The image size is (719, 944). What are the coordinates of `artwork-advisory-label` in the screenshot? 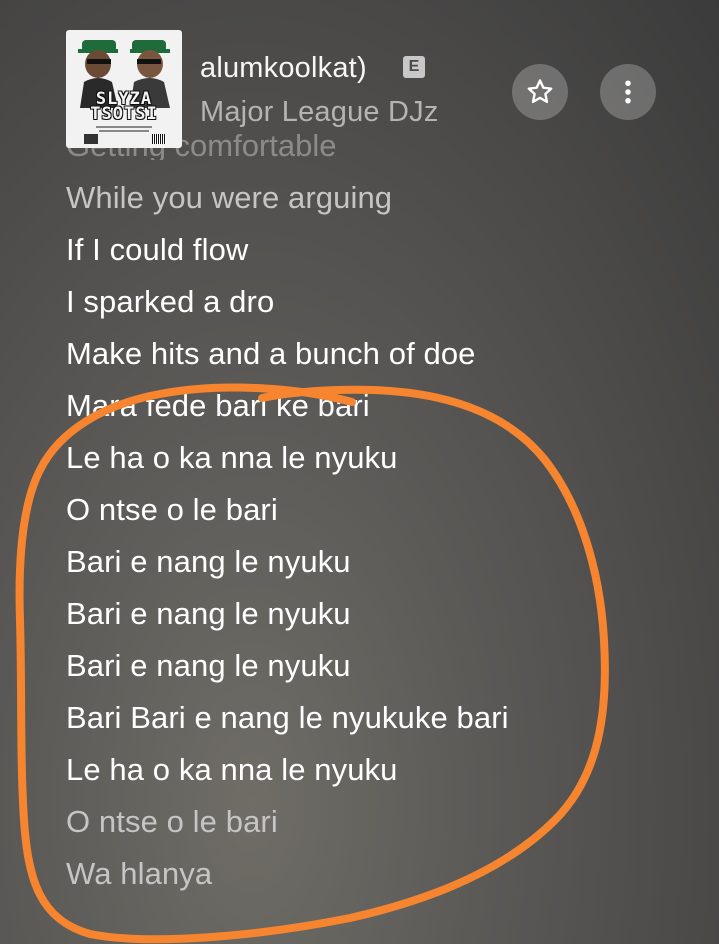 It's located at (159, 139).